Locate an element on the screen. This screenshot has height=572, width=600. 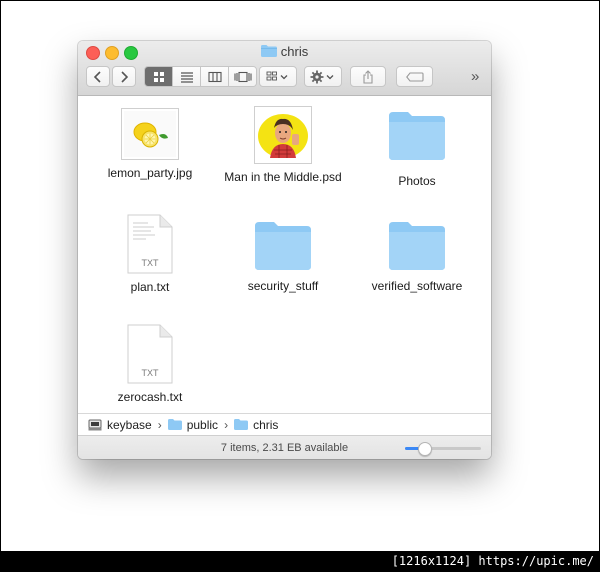
file-name: Man in the Middle.psd is located at coordinates (283, 177).